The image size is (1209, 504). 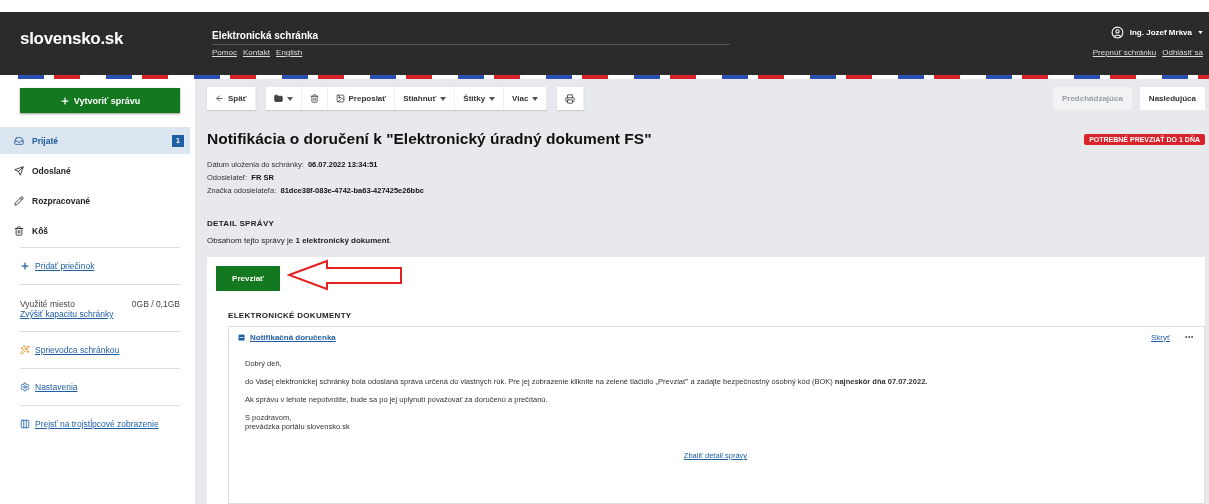 What do you see at coordinates (283, 98) in the screenshot?
I see `move-folder-button` at bounding box center [283, 98].